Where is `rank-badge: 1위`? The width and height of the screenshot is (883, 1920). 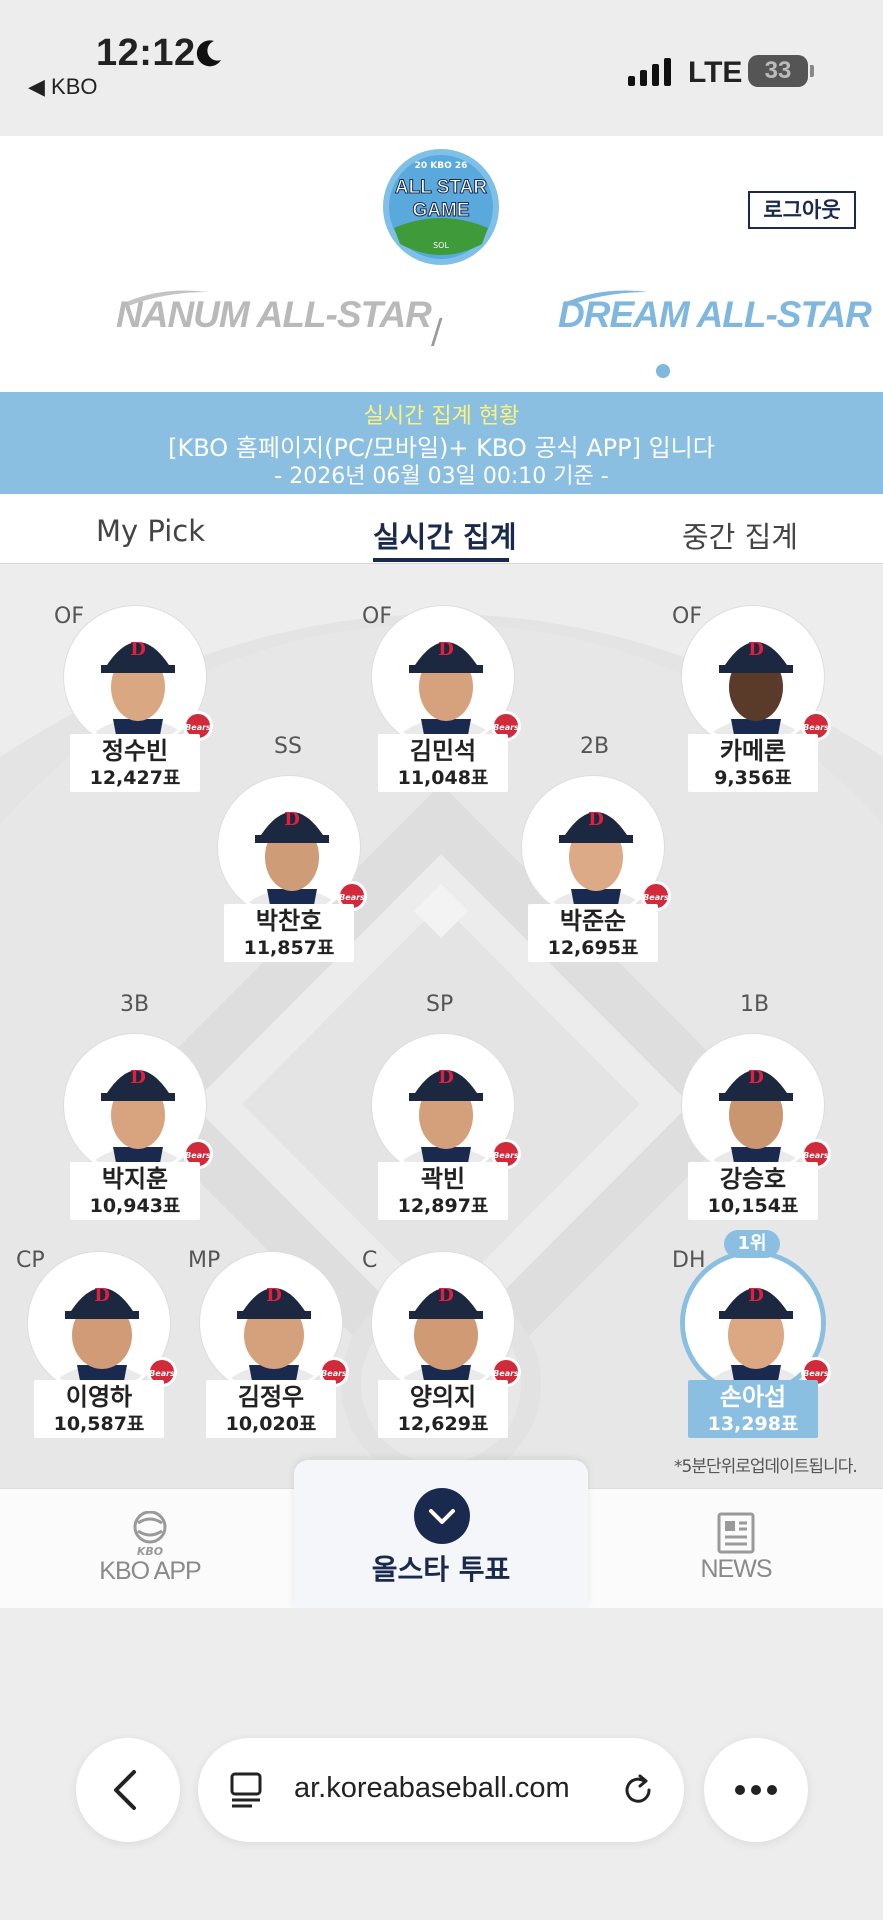 rank-badge: 1위 is located at coordinates (752, 1244).